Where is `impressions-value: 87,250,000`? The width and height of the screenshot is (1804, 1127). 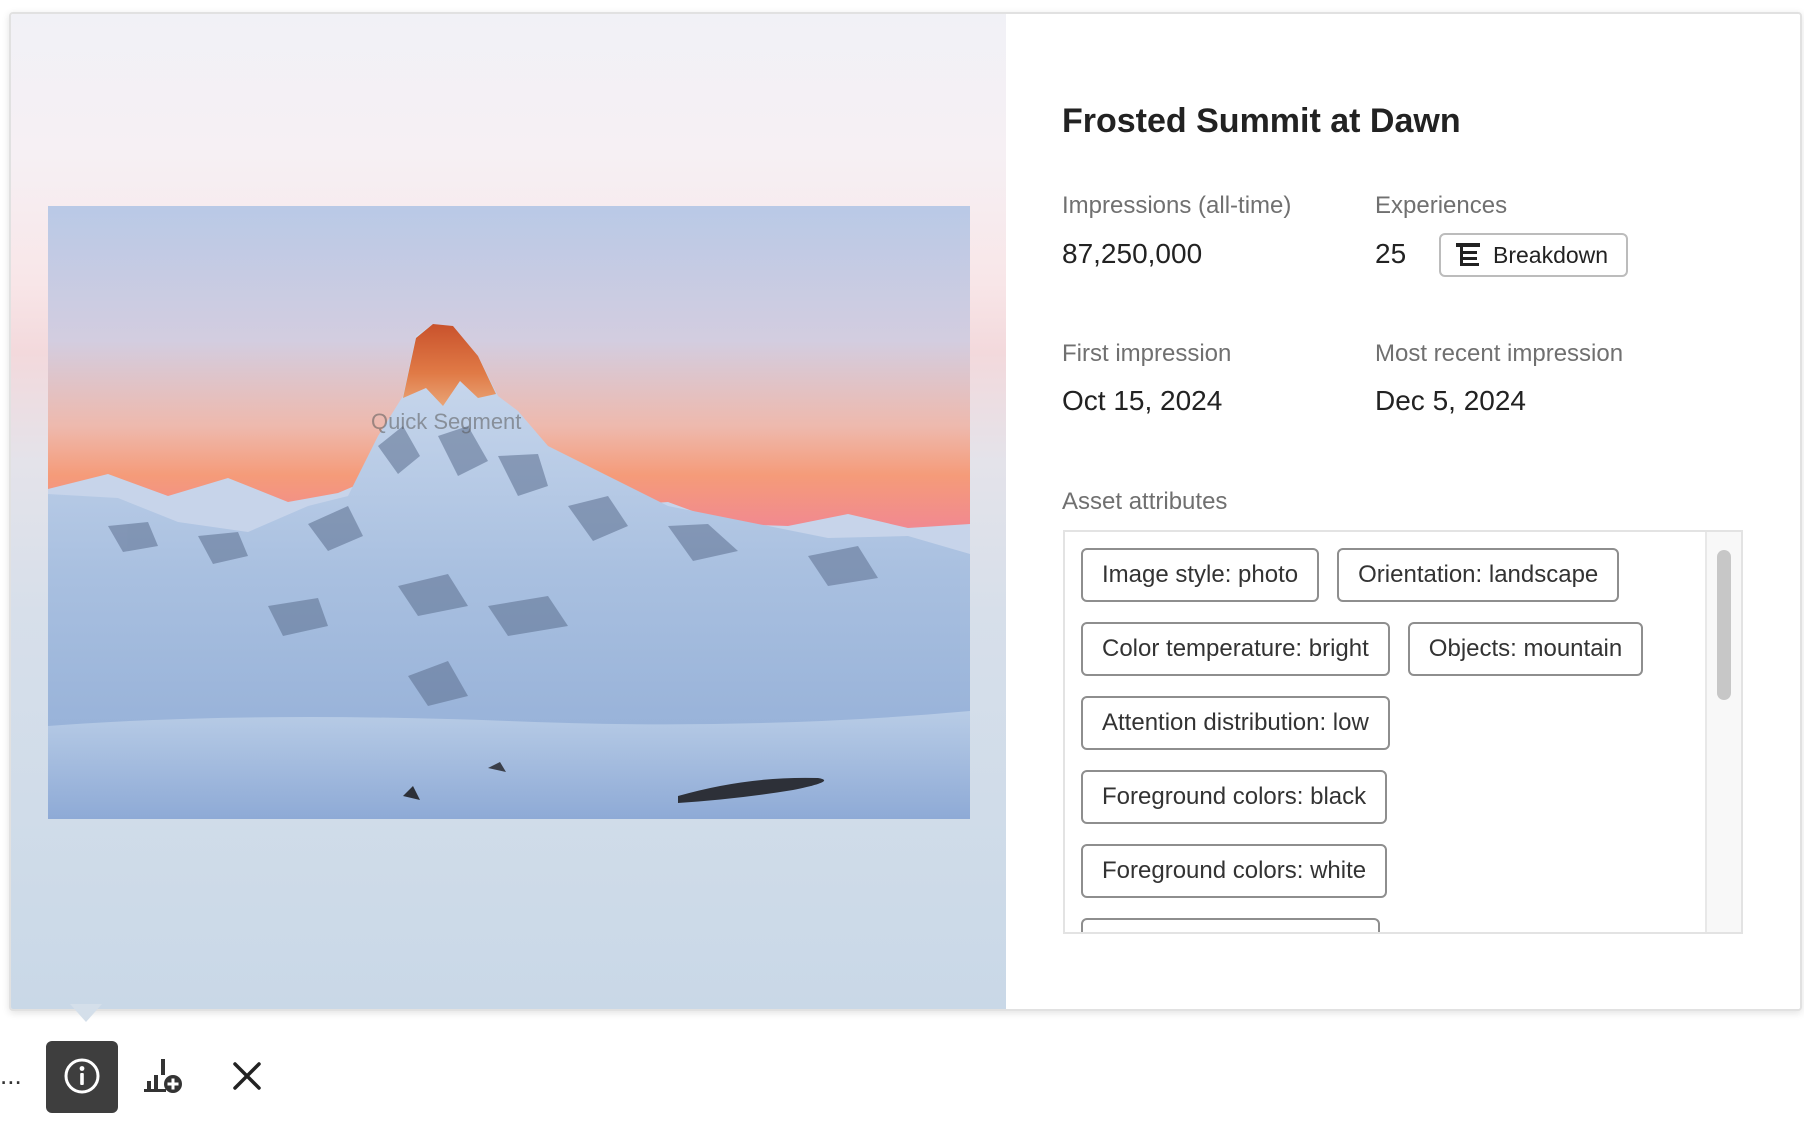
impressions-value: 87,250,000 is located at coordinates (1132, 253).